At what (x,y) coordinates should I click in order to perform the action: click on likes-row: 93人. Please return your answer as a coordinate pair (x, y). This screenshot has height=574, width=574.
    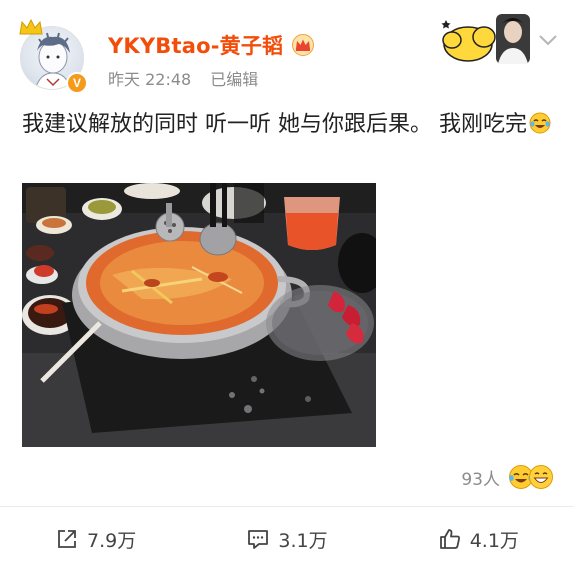
    Looking at the image, I should click on (507, 477).